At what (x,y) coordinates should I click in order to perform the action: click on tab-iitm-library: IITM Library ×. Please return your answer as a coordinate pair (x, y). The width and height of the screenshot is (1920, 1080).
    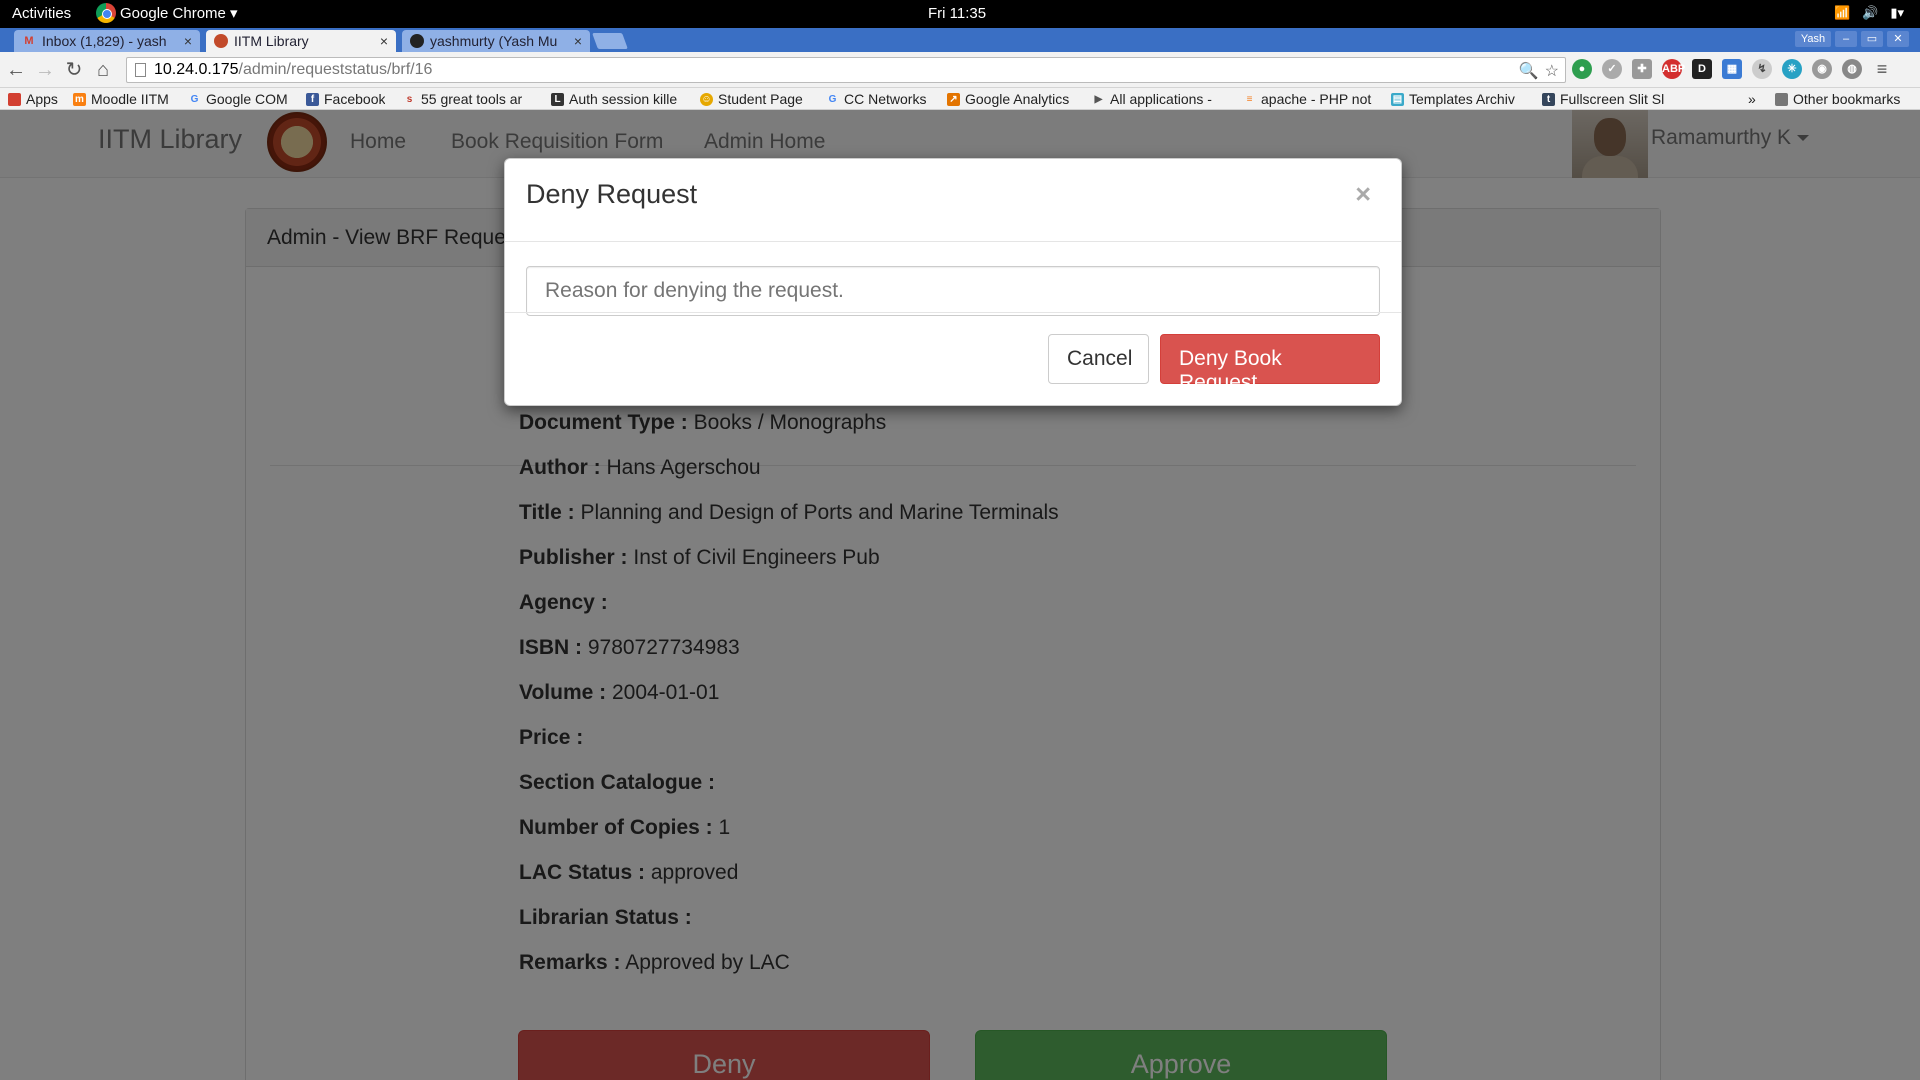
    Looking at the image, I should click on (301, 41).